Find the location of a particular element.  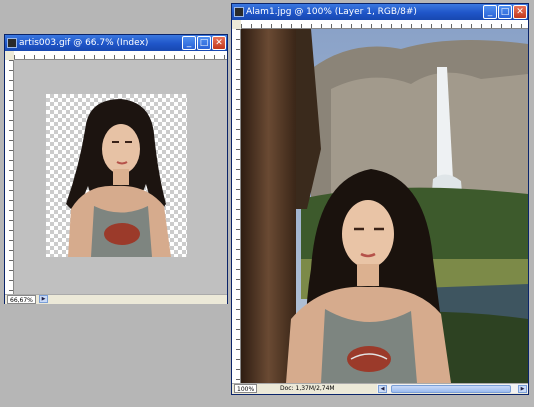

status-bar: 100% Doc: 1,37M/2,74M ◀ ▶ is located at coordinates (380, 388).